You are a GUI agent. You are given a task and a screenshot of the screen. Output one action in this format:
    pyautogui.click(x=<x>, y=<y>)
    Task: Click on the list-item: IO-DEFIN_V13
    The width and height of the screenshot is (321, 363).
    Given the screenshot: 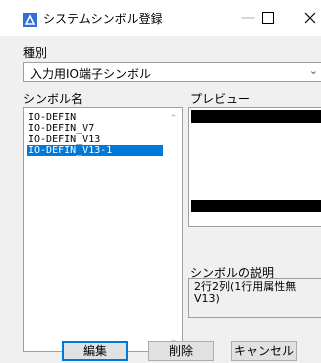 What is the action you would take?
    pyautogui.click(x=95, y=139)
    